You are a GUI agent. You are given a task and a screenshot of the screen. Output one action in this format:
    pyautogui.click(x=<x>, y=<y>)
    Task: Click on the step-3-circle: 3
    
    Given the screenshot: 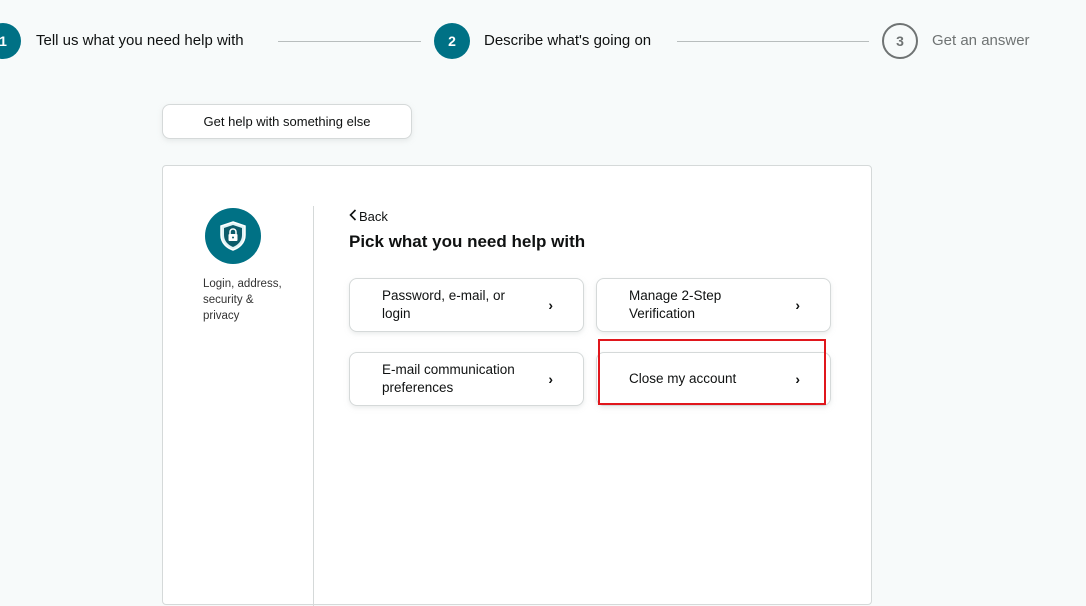 What is the action you would take?
    pyautogui.click(x=900, y=41)
    